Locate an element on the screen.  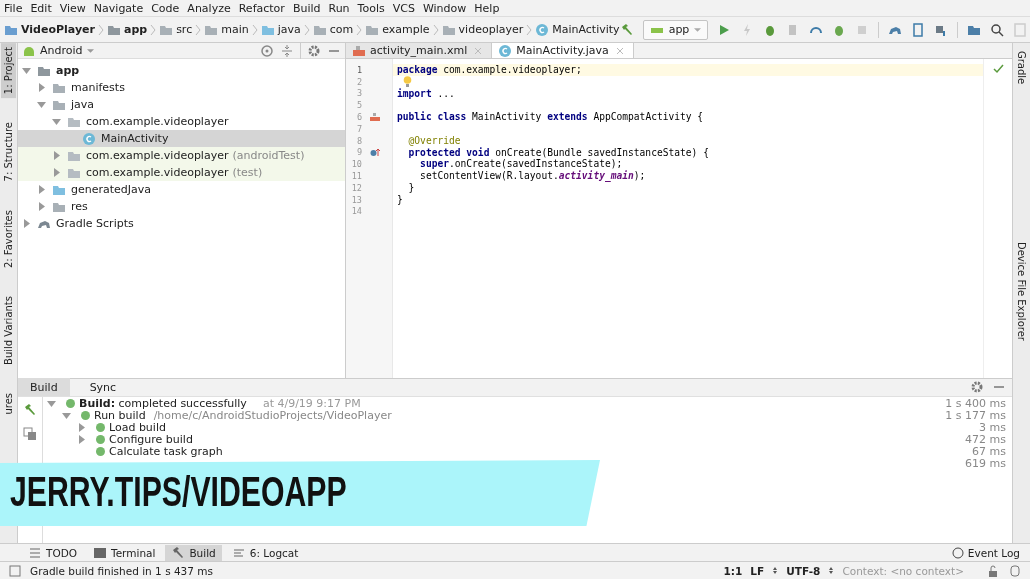
build-step-label: Load build is located at coordinates (137, 428).